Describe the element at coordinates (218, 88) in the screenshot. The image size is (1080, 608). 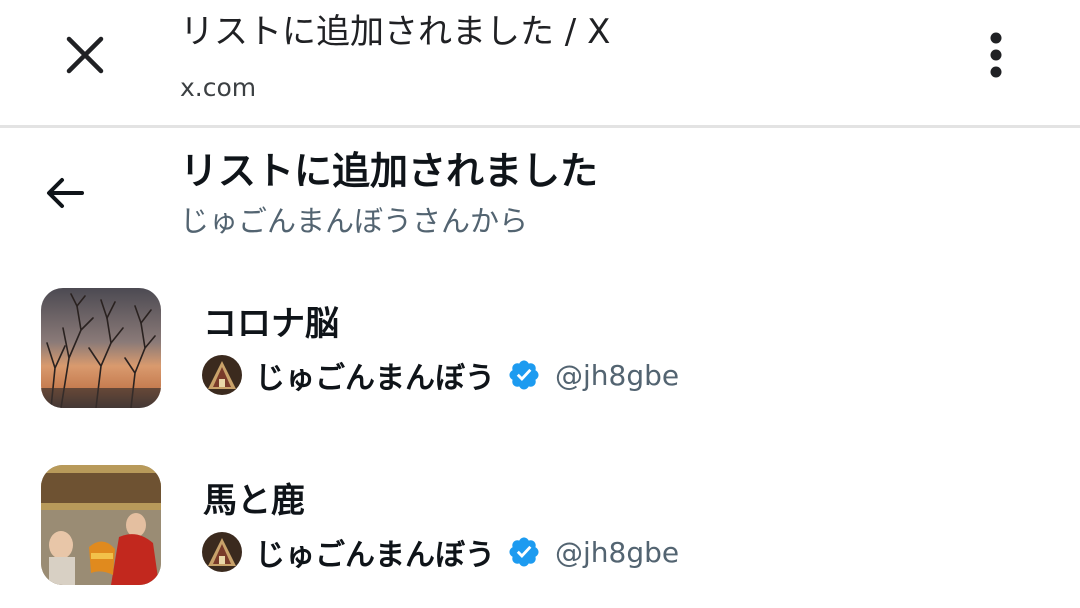
I see `tab-url: x.com` at that location.